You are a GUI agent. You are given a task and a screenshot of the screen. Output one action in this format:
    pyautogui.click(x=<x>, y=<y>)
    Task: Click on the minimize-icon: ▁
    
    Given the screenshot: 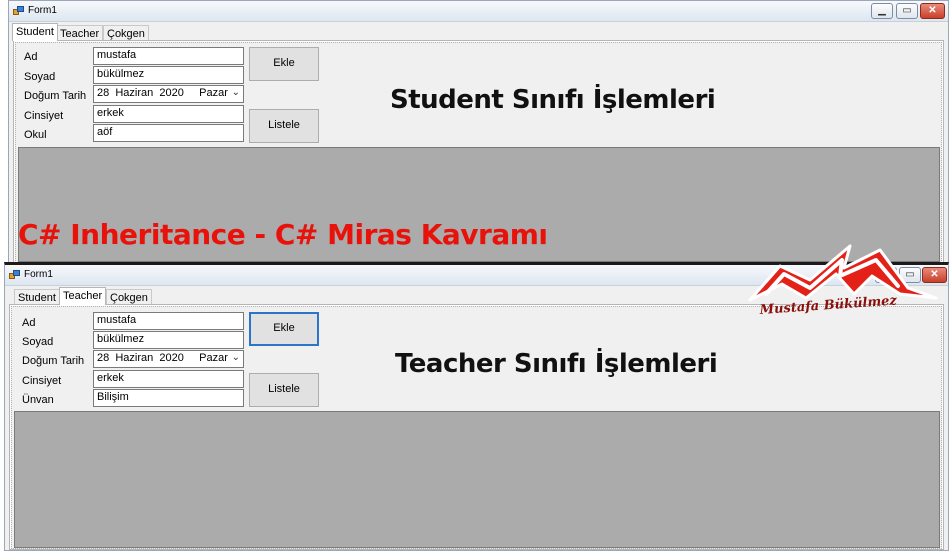 What is the action you would take?
    pyautogui.click(x=882, y=11)
    